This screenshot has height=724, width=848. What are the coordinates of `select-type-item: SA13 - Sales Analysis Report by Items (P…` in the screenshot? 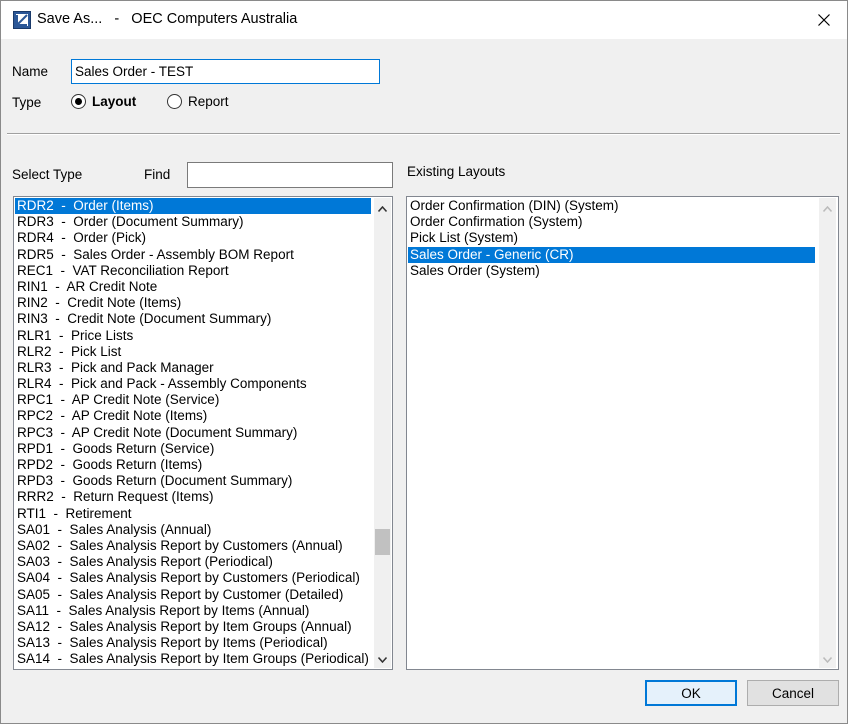 It's located at (193, 643).